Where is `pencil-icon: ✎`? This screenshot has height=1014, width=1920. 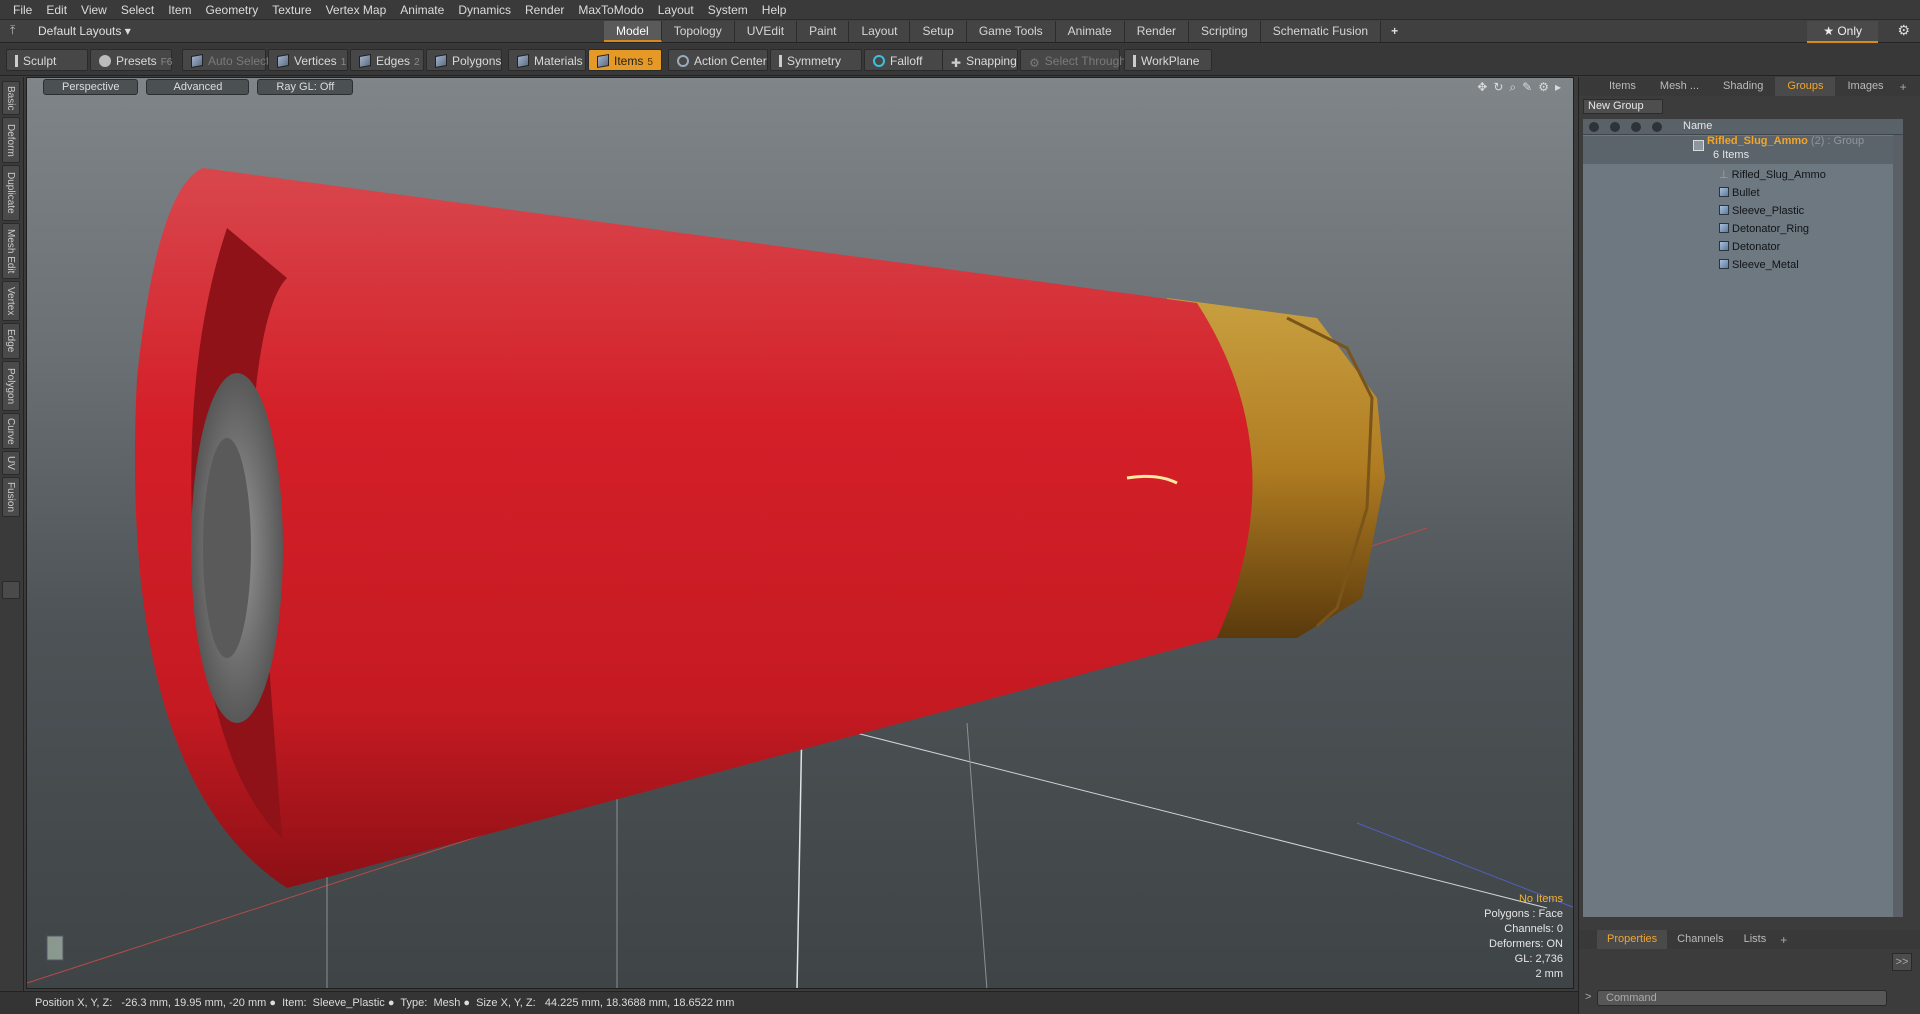 pencil-icon: ✎ is located at coordinates (1527, 87).